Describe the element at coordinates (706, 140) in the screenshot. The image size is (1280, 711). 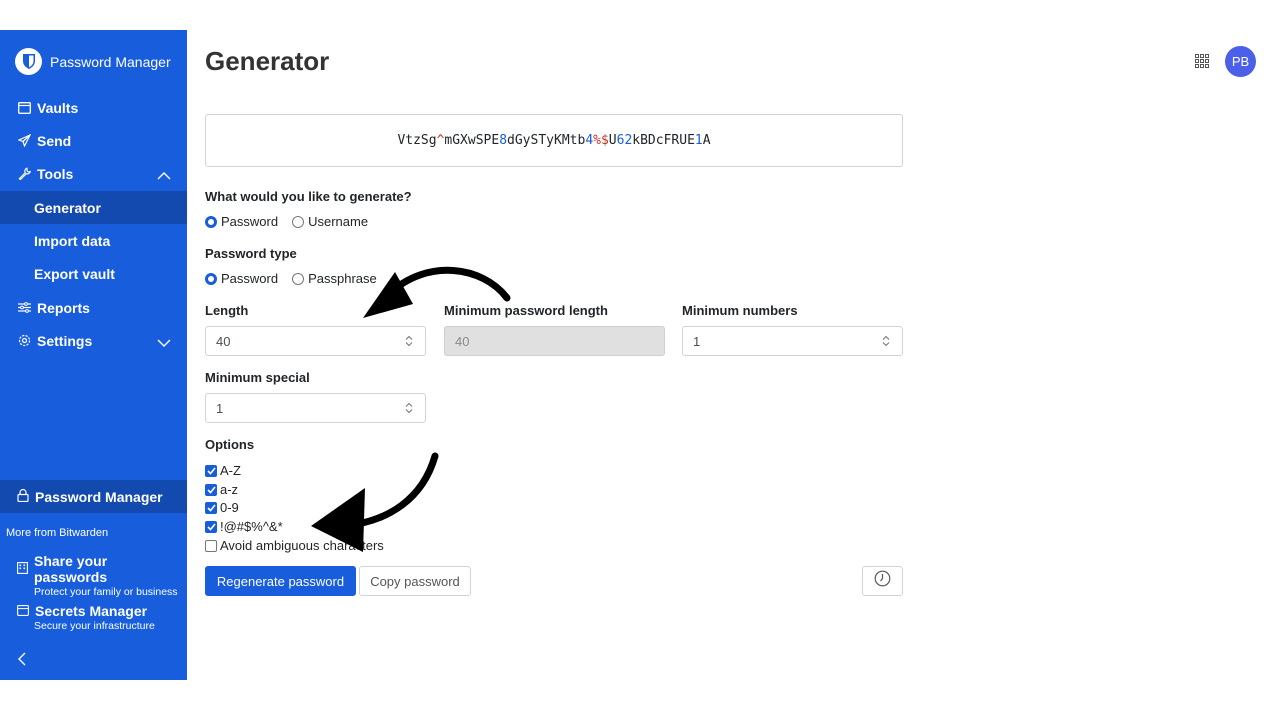
I see `password-segment: A` at that location.